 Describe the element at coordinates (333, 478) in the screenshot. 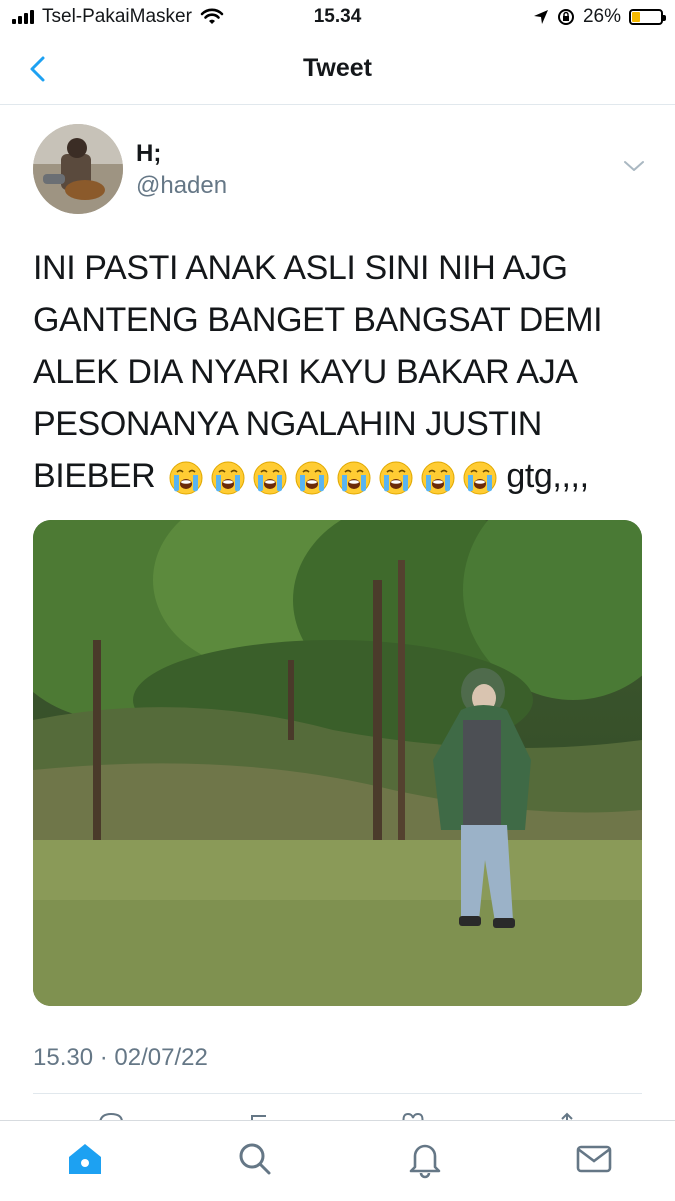

I see `emoji-row` at that location.